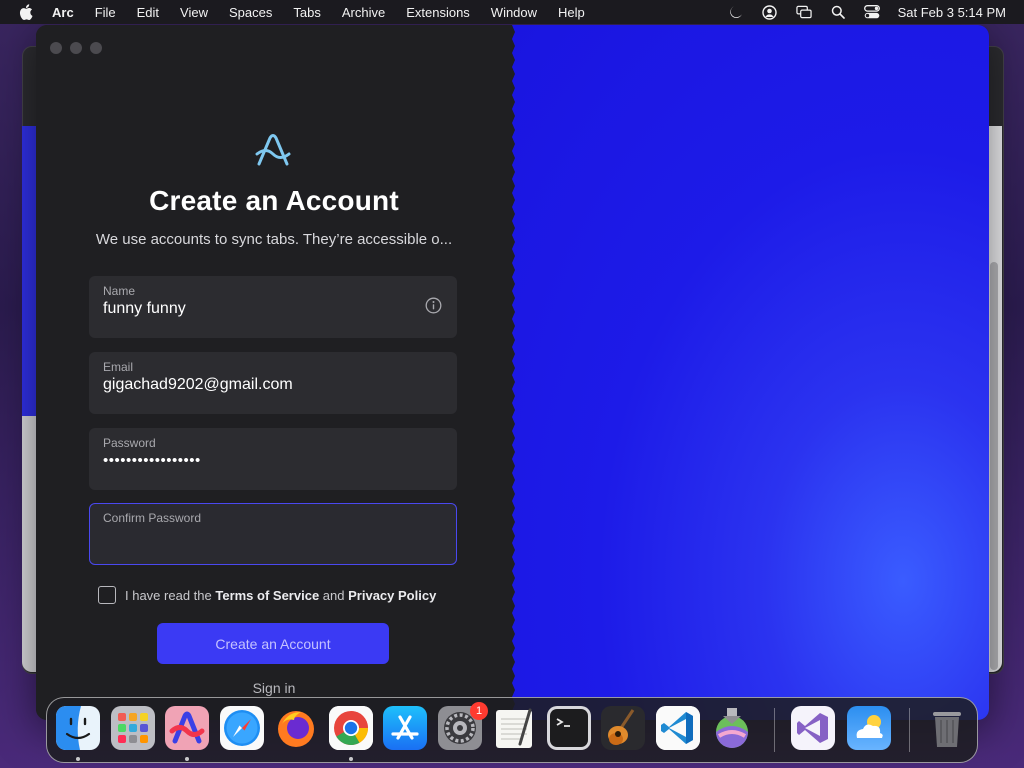 This screenshot has height=768, width=1024. Describe the element at coordinates (569, 728) in the screenshot. I see `terminal-icon` at that location.